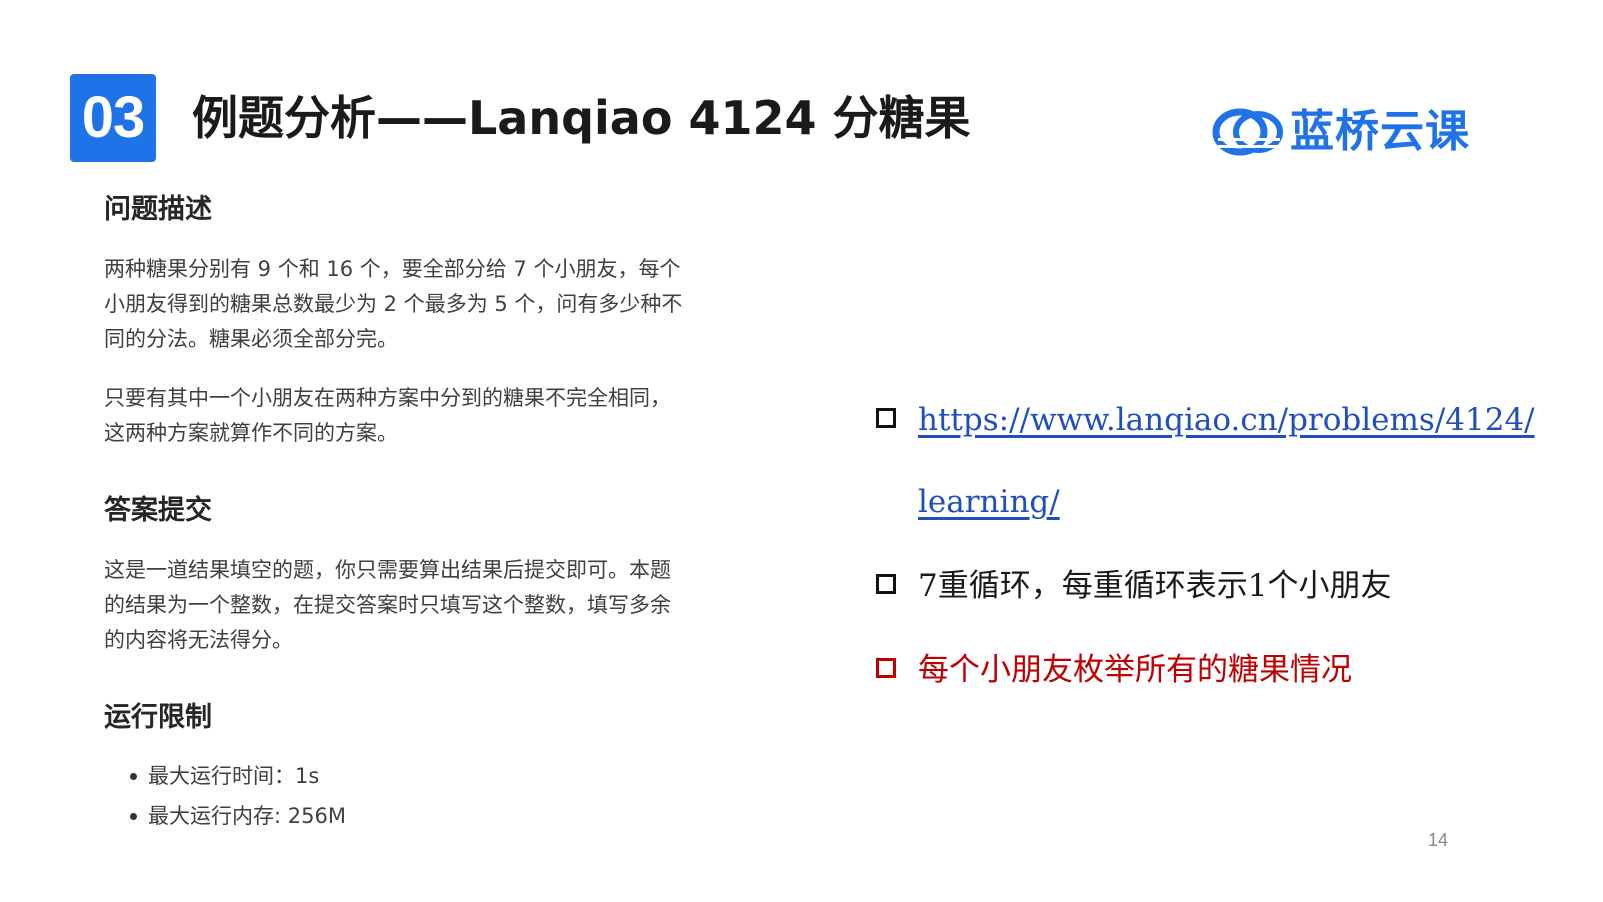 The height and width of the screenshot is (902, 1603). What do you see at coordinates (158, 209) in the screenshot?
I see `description-heading: 问题描述` at bounding box center [158, 209].